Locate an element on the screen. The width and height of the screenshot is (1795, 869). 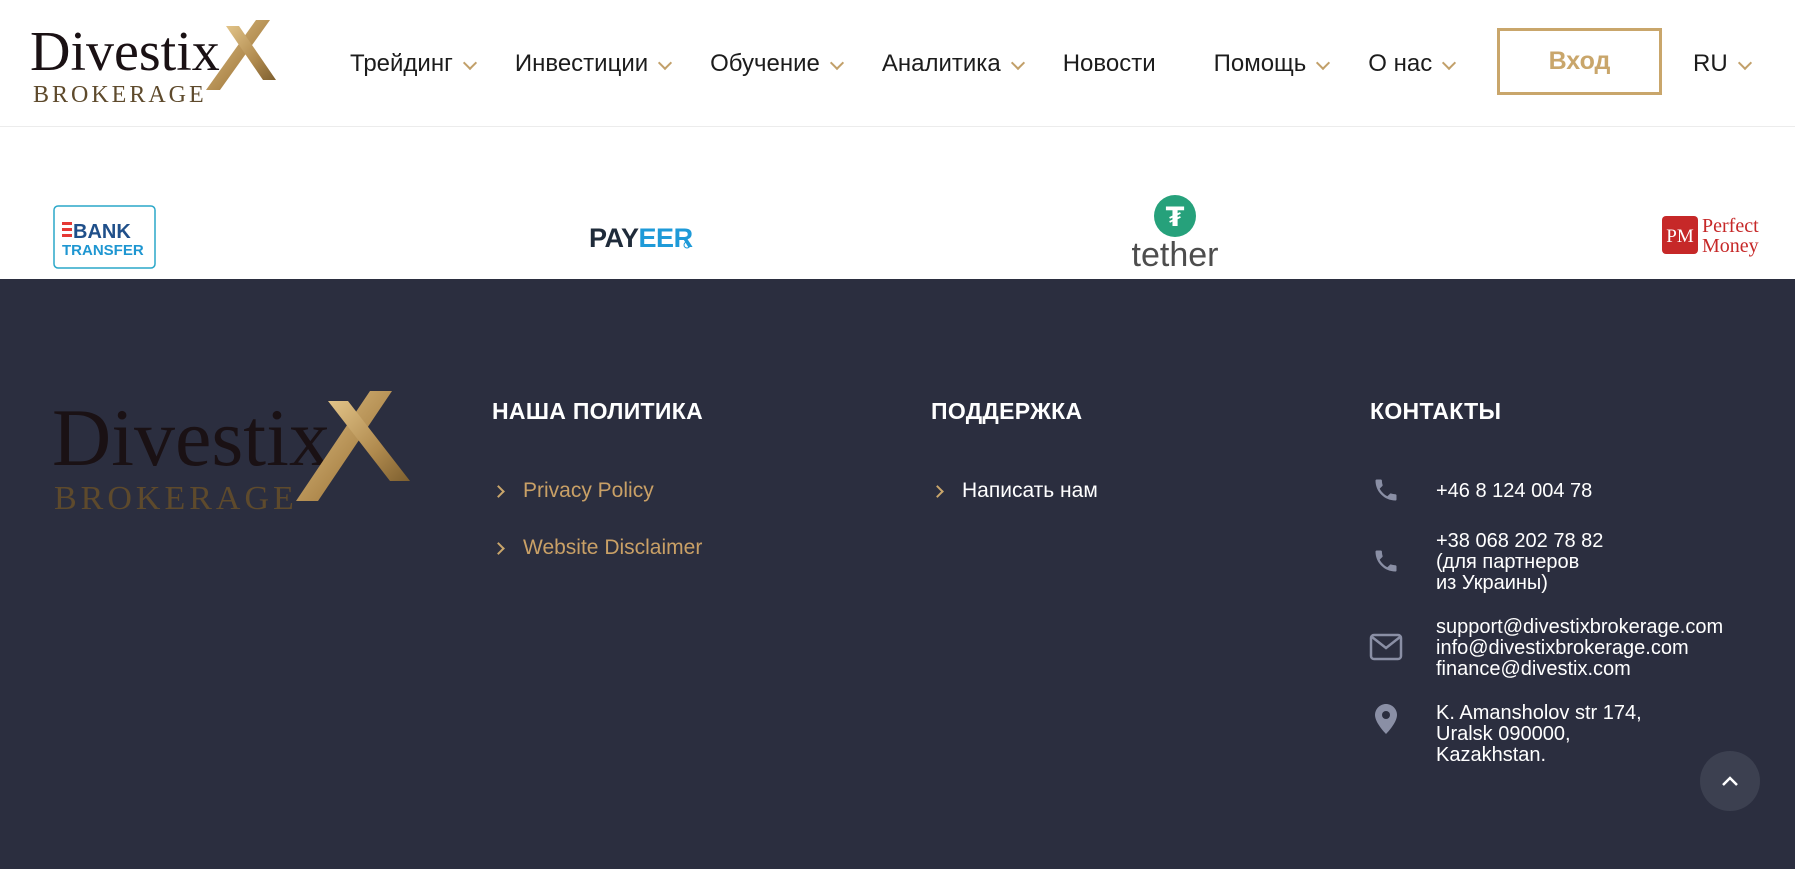
nav-trading: Трейдинг is located at coordinates (413, 63).